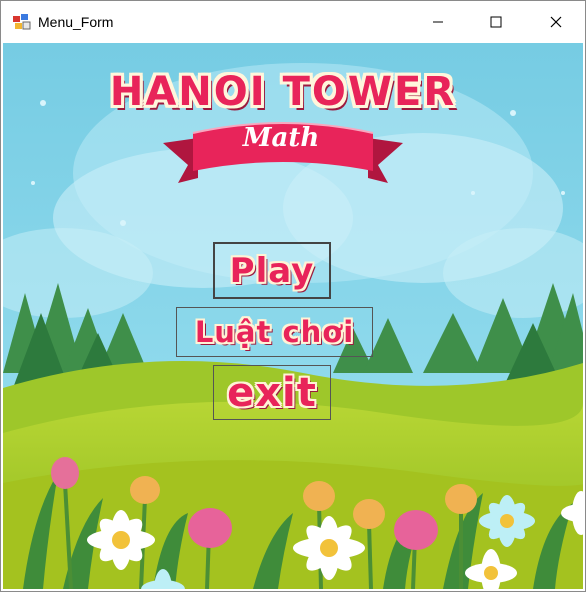 This screenshot has width=586, height=592. I want to click on maximize-button, so click(496, 22).